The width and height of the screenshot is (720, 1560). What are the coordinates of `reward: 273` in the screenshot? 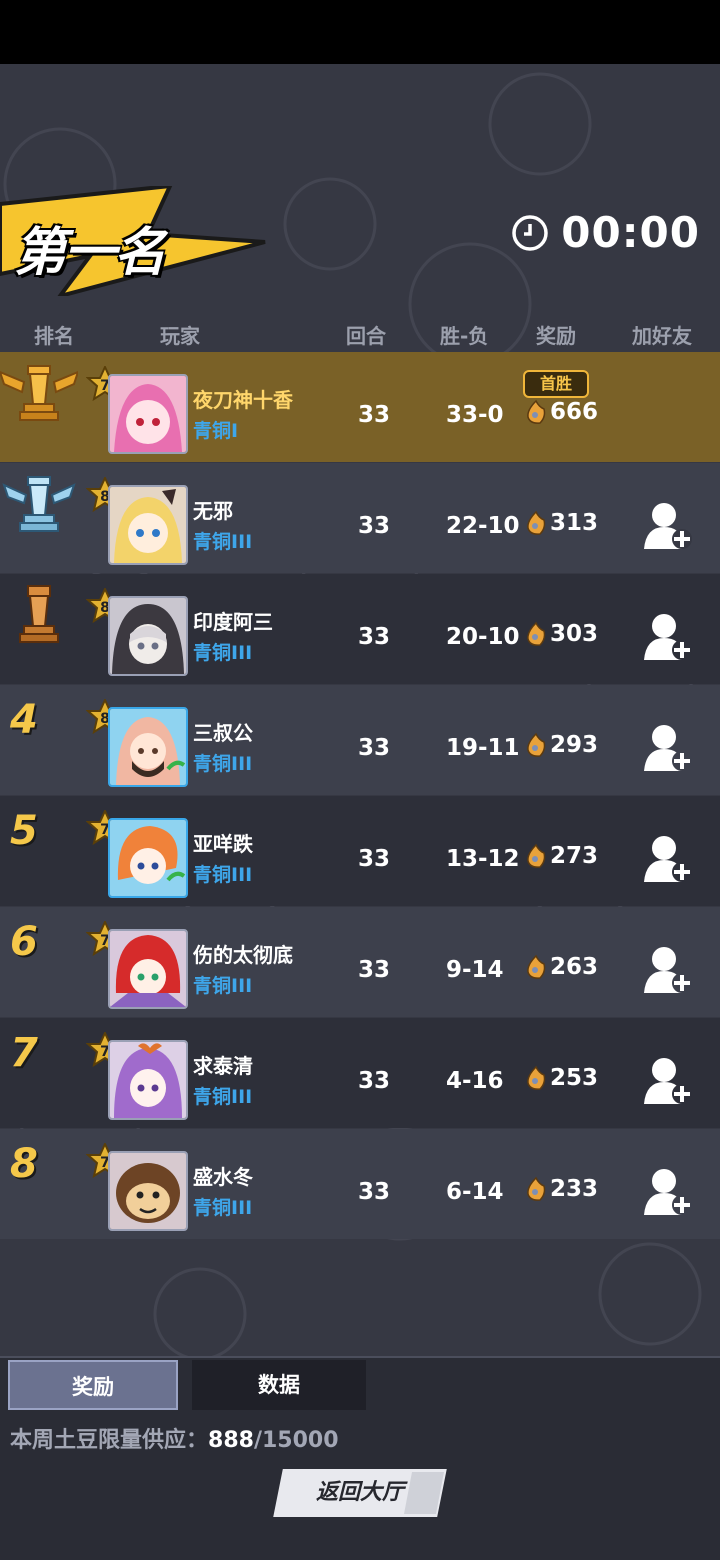 It's located at (561, 856).